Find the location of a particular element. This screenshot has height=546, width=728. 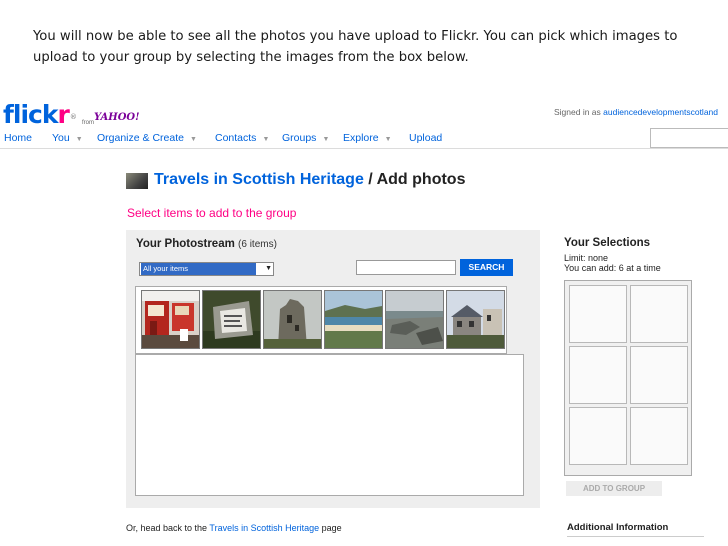

nav-explore: Explore ▼ is located at coordinates (367, 138).